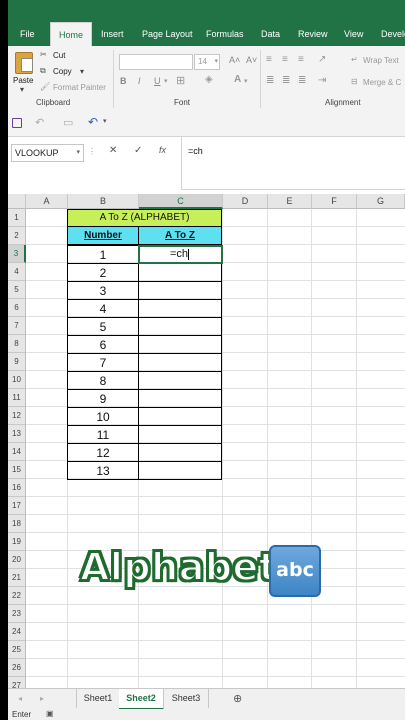 Image resolution: width=405 pixels, height=720 pixels. Describe the element at coordinates (17, 650) in the screenshot. I see `row-header: 25` at that location.